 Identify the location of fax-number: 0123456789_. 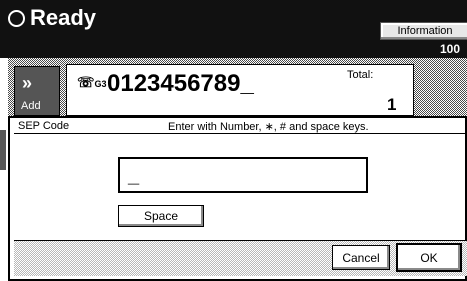
(180, 83).